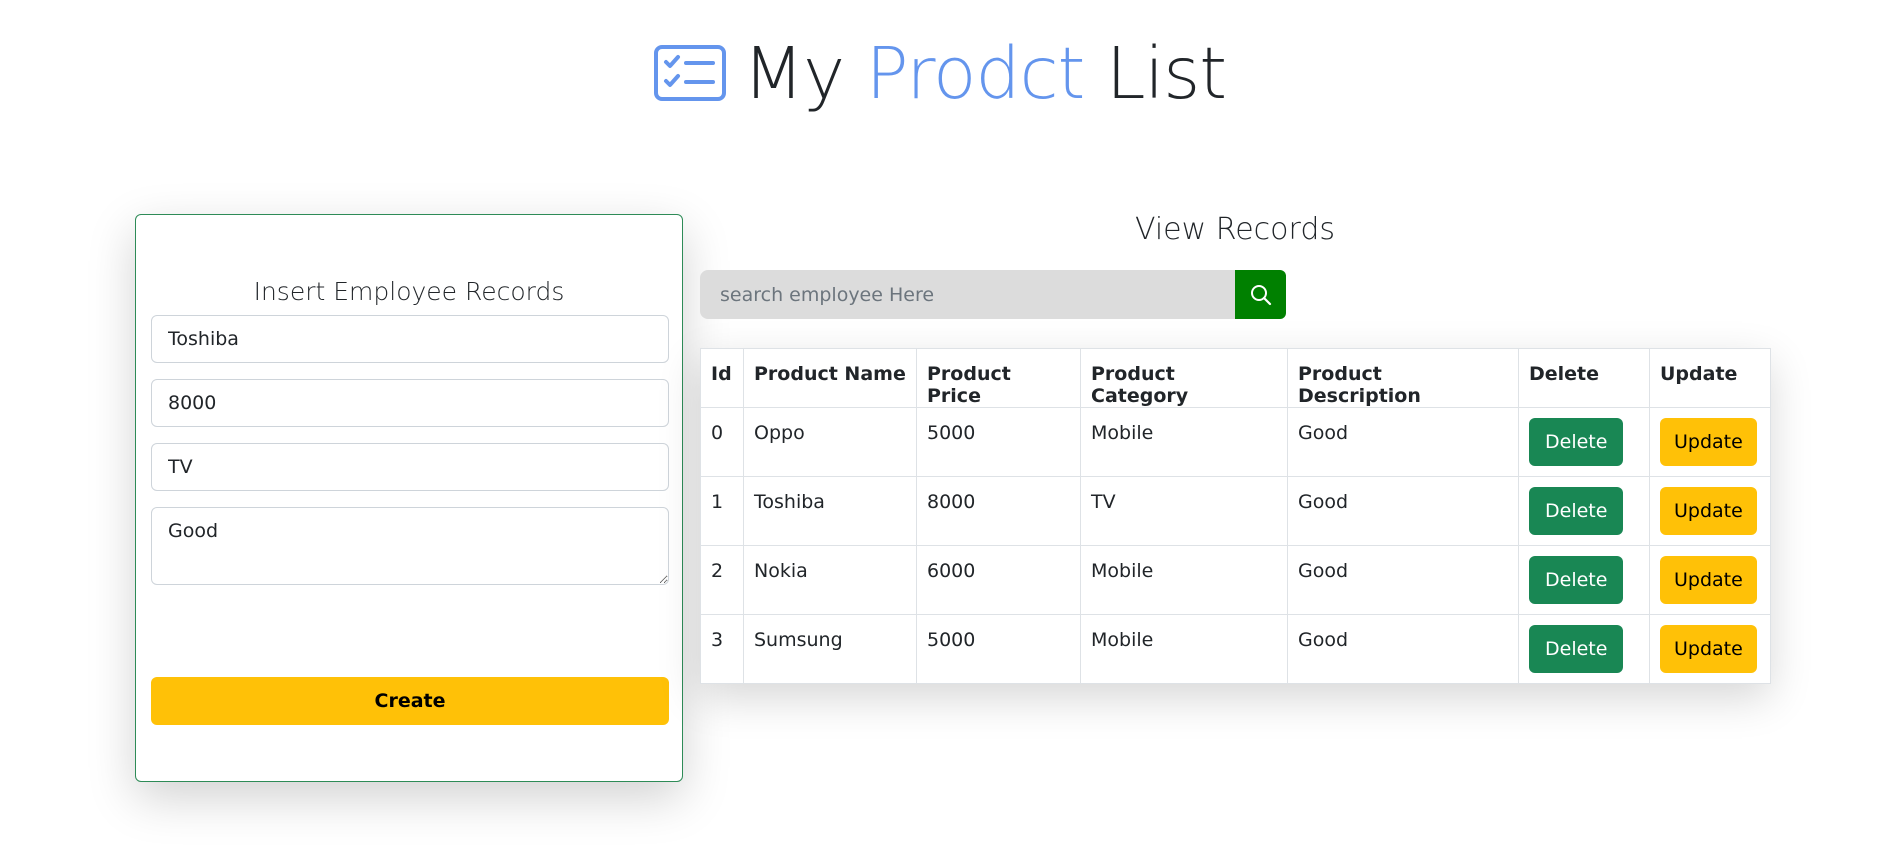  Describe the element at coordinates (830, 442) in the screenshot. I see `cell-product-name: Oppo` at that location.